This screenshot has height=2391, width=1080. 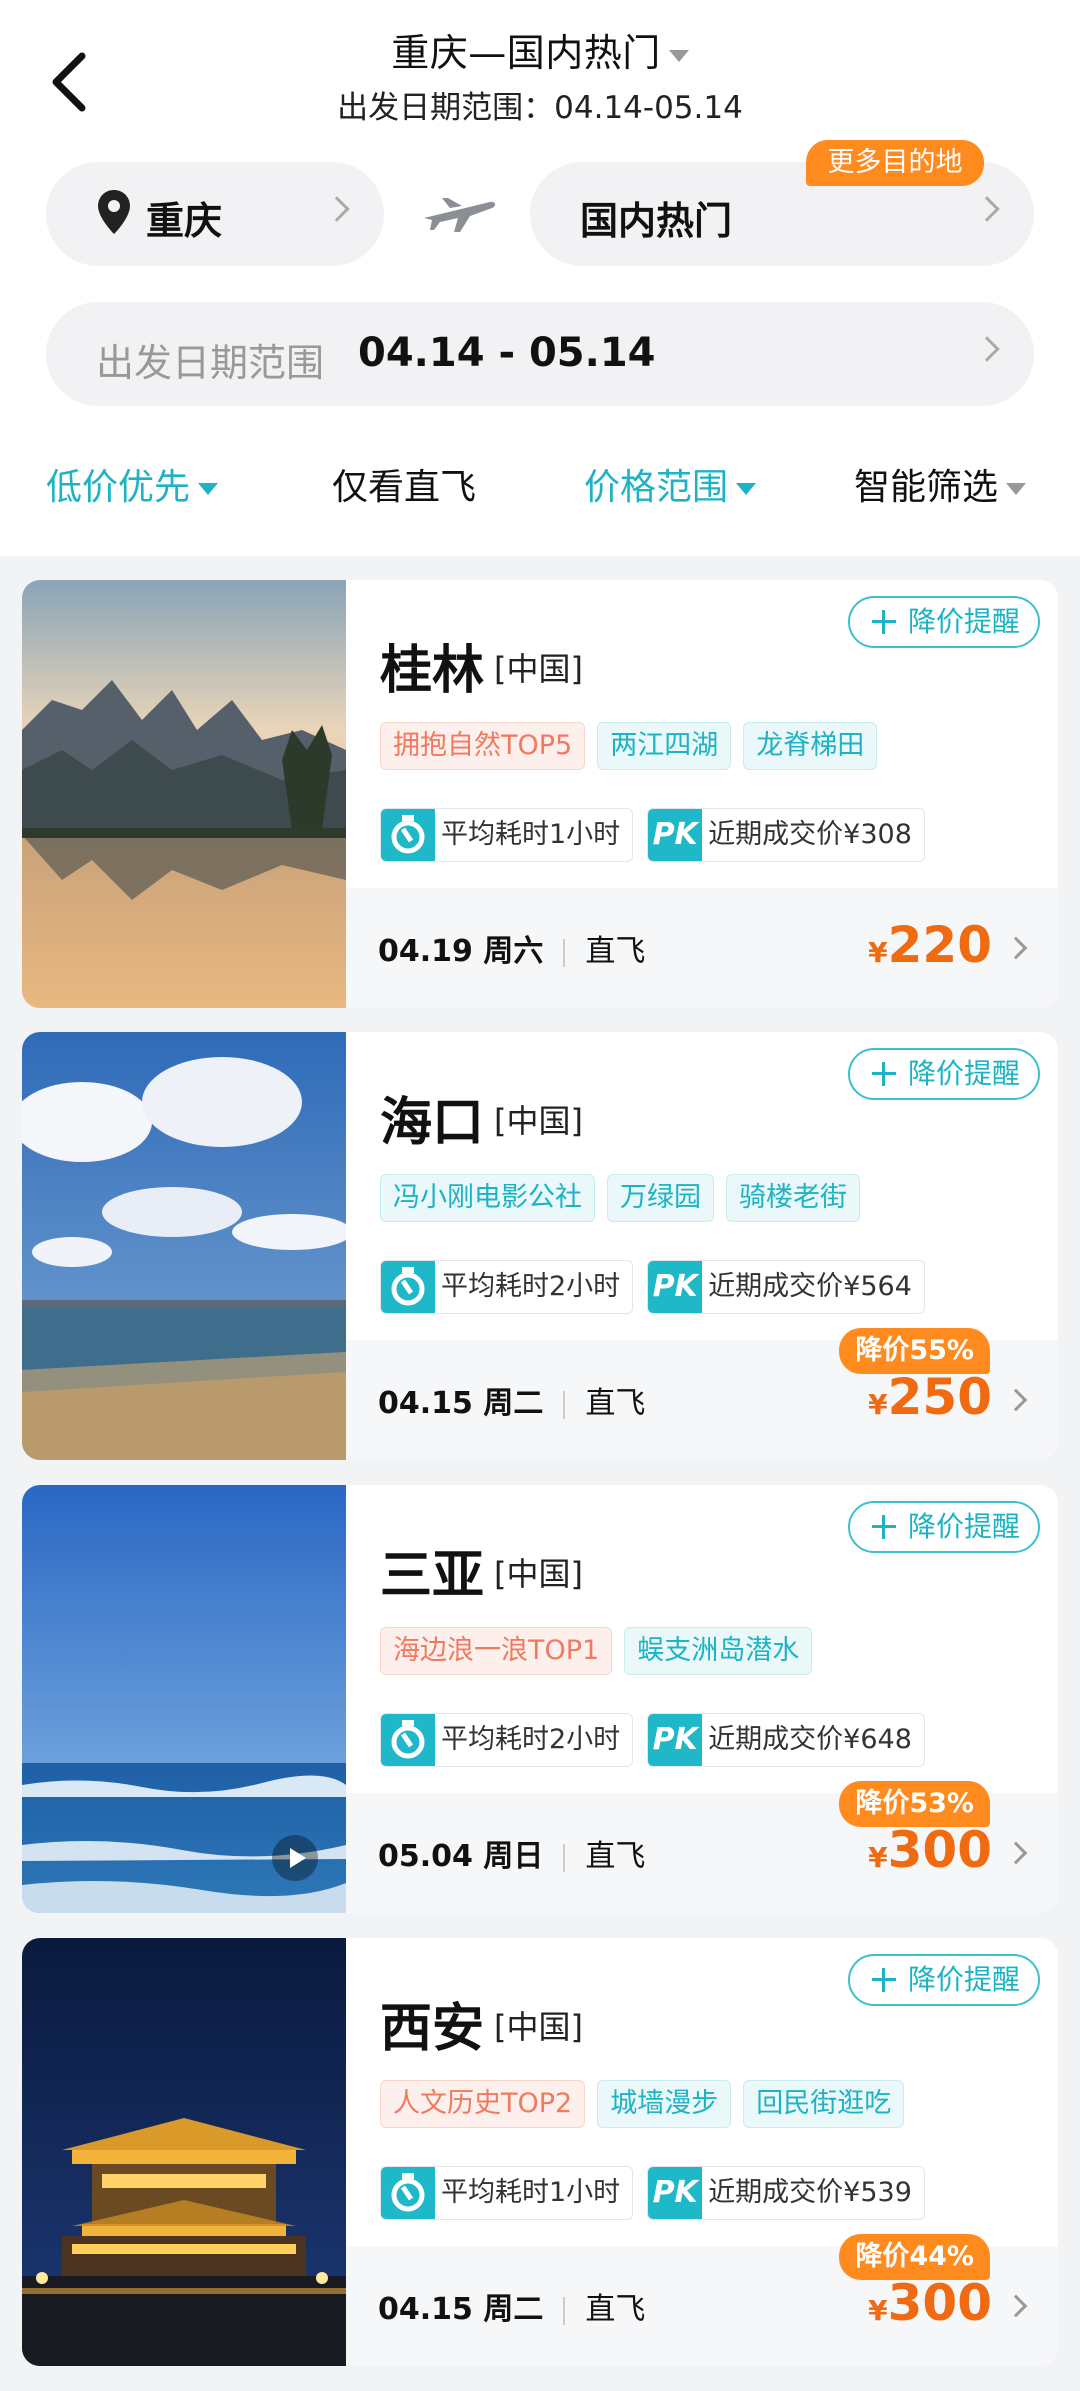 I want to click on filter-direct-only: 仅看直飞, so click(x=404, y=488).